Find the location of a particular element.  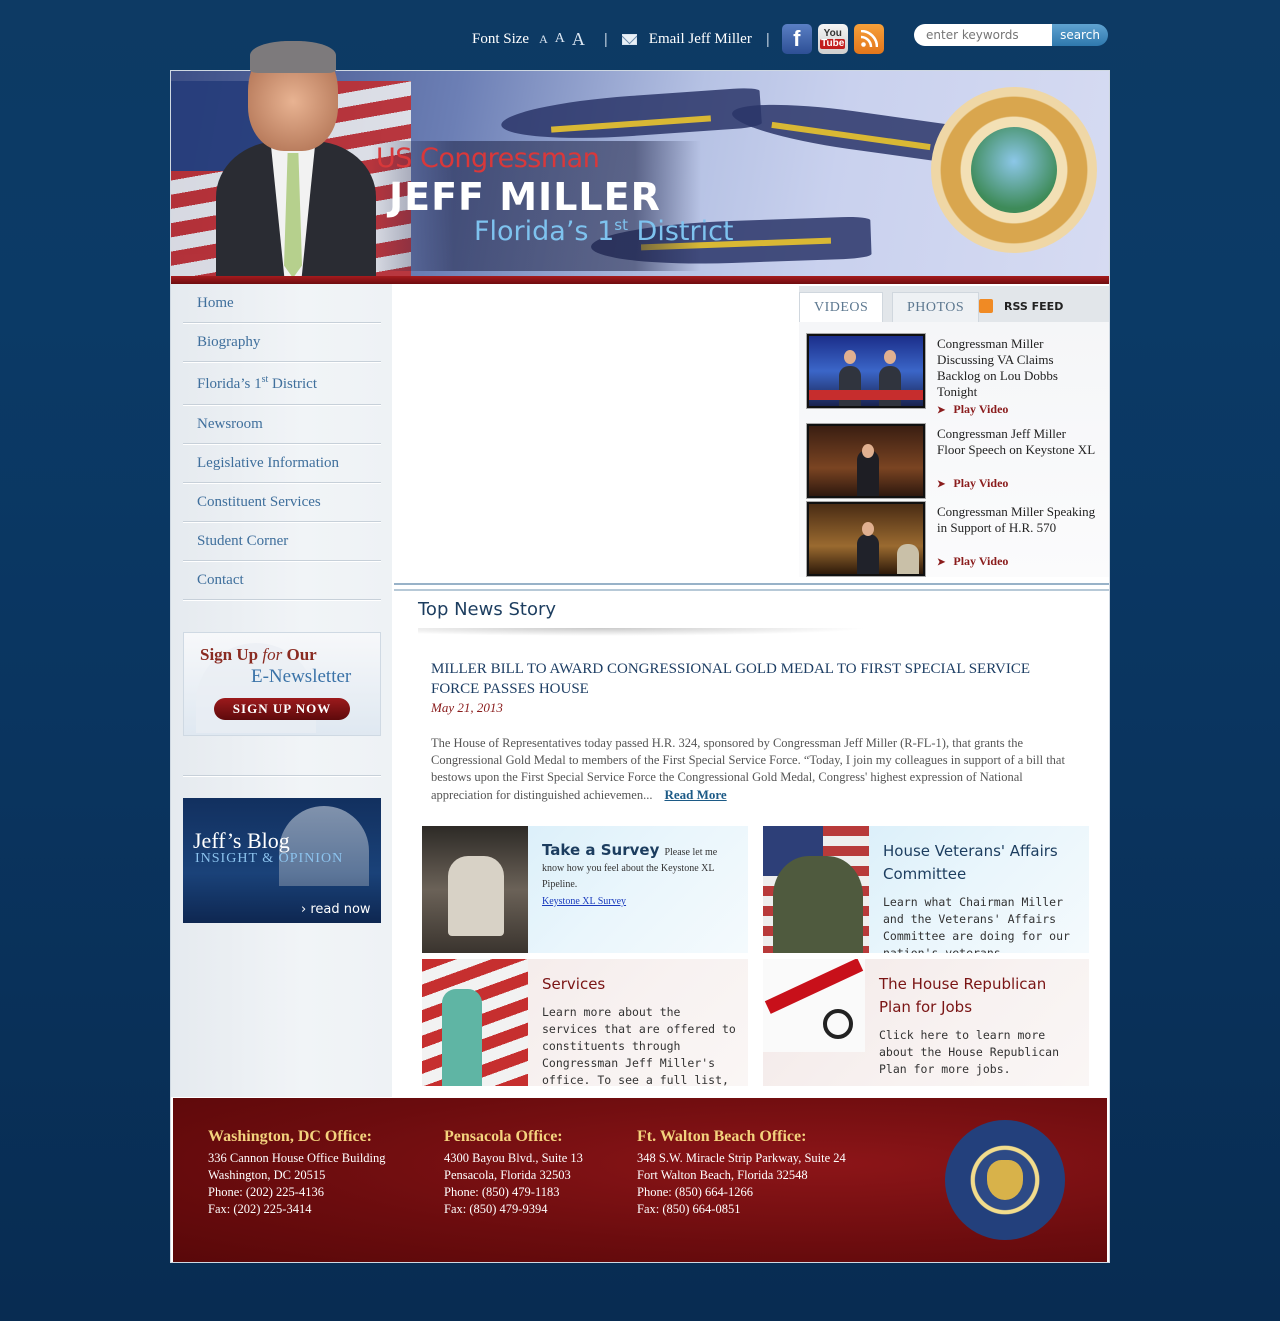

office-city: Pensacola, Florida 32503 is located at coordinates (507, 1175).